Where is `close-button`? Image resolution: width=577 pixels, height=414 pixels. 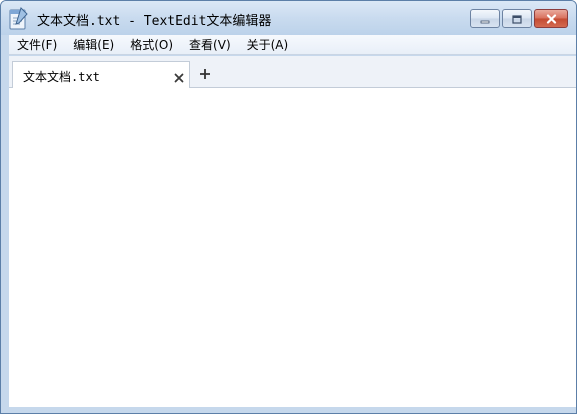 close-button is located at coordinates (551, 18).